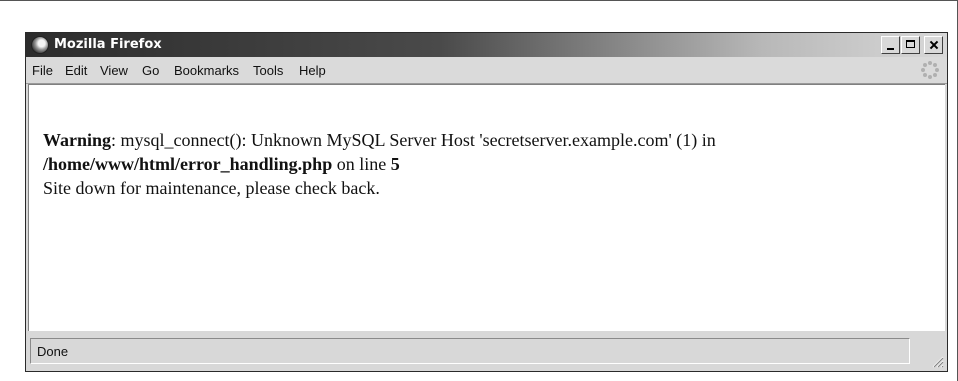 Image resolution: width=958 pixels, height=381 pixels. What do you see at coordinates (114, 70) in the screenshot?
I see `menu-view: View` at bounding box center [114, 70].